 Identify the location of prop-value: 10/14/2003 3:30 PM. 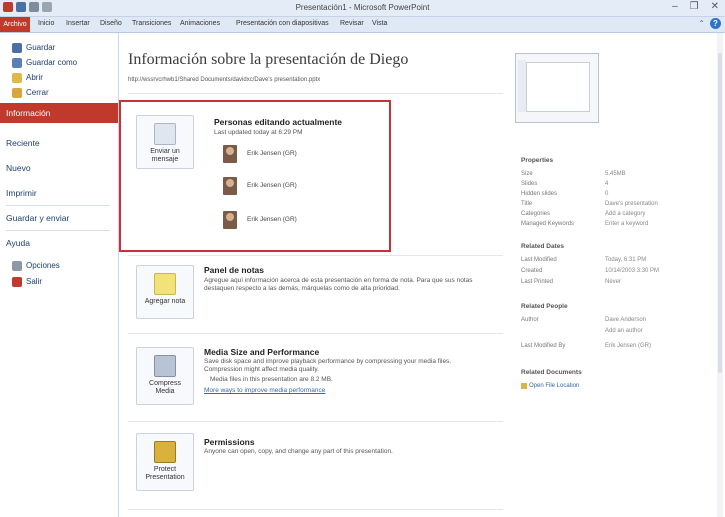
(632, 271).